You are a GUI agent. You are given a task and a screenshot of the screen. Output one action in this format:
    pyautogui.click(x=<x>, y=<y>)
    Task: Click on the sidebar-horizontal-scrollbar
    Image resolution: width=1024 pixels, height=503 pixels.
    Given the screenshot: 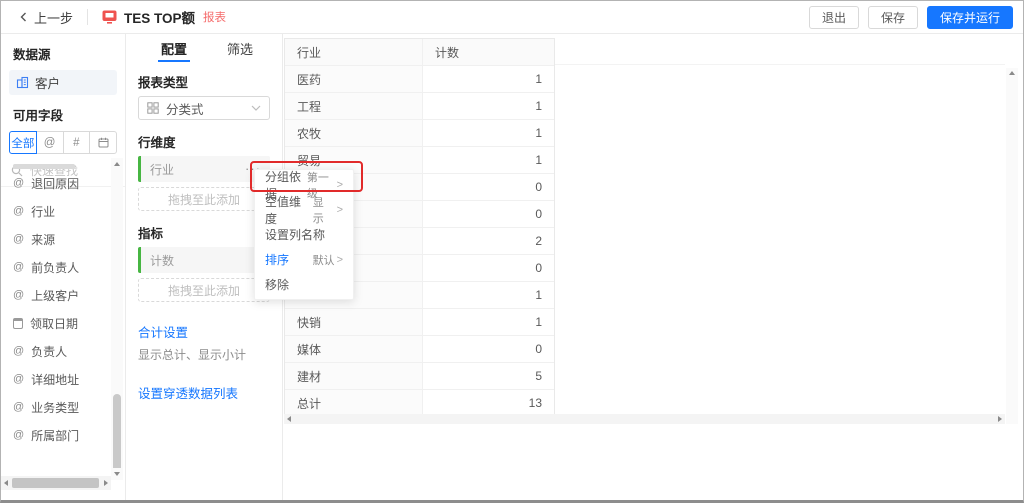 What is the action you would take?
    pyautogui.click(x=56, y=483)
    